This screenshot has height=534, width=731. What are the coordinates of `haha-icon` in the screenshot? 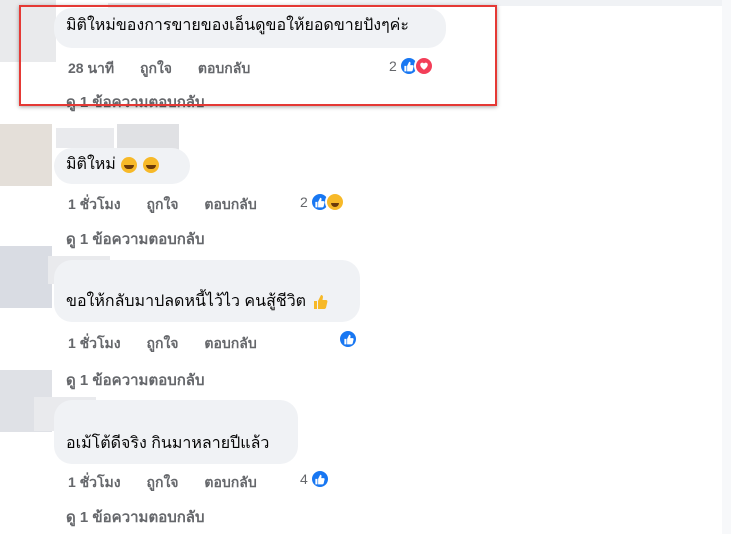 It's located at (334, 202).